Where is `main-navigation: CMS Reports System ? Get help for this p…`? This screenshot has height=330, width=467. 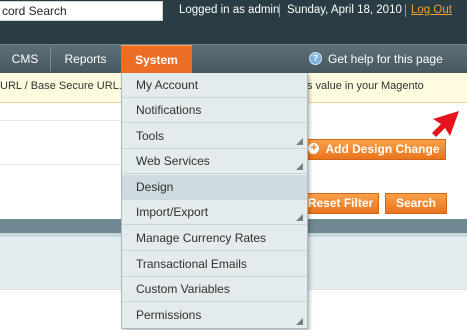 main-navigation: CMS Reports System ? Get help for this p… is located at coordinates (233, 59).